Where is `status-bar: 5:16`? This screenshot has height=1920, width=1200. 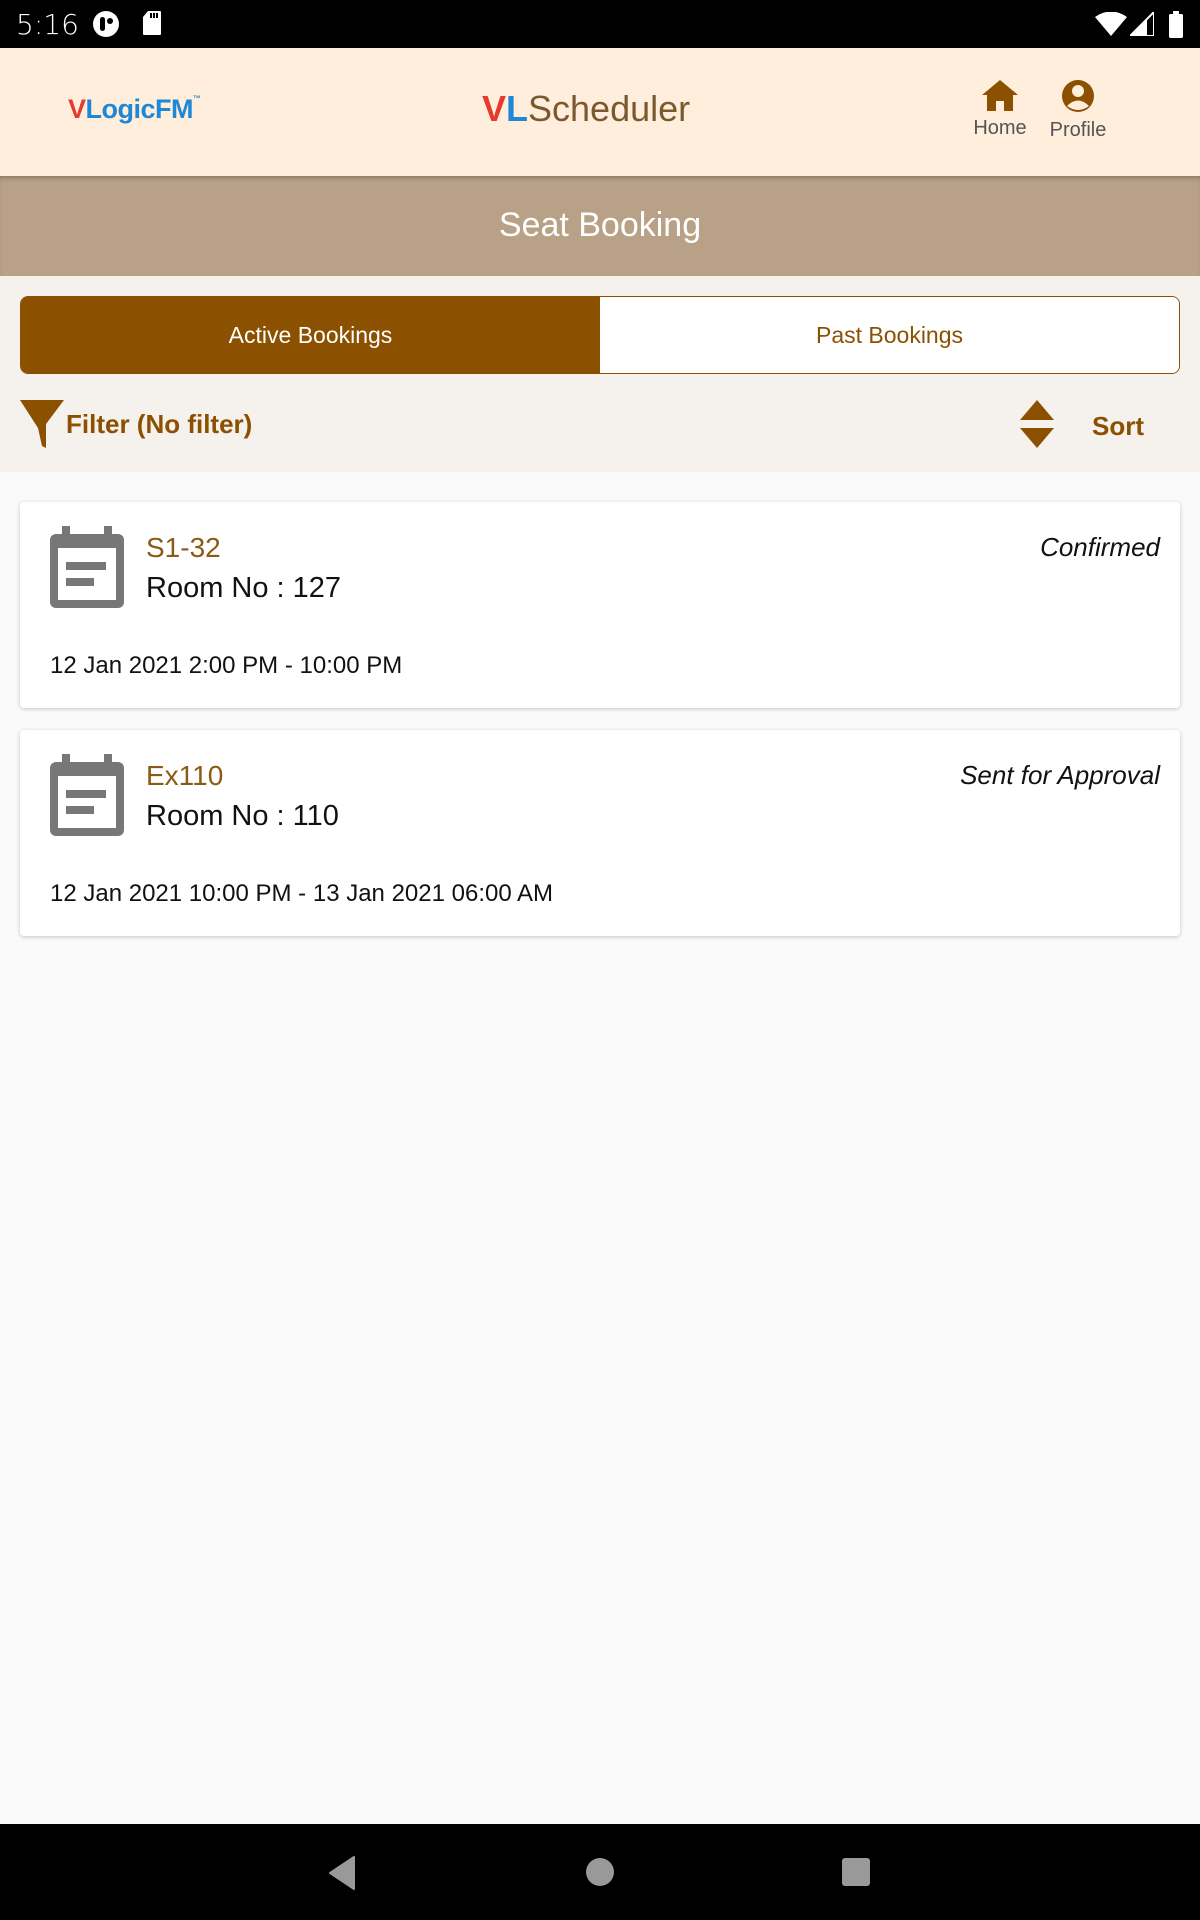
status-bar: 5:16 is located at coordinates (600, 24).